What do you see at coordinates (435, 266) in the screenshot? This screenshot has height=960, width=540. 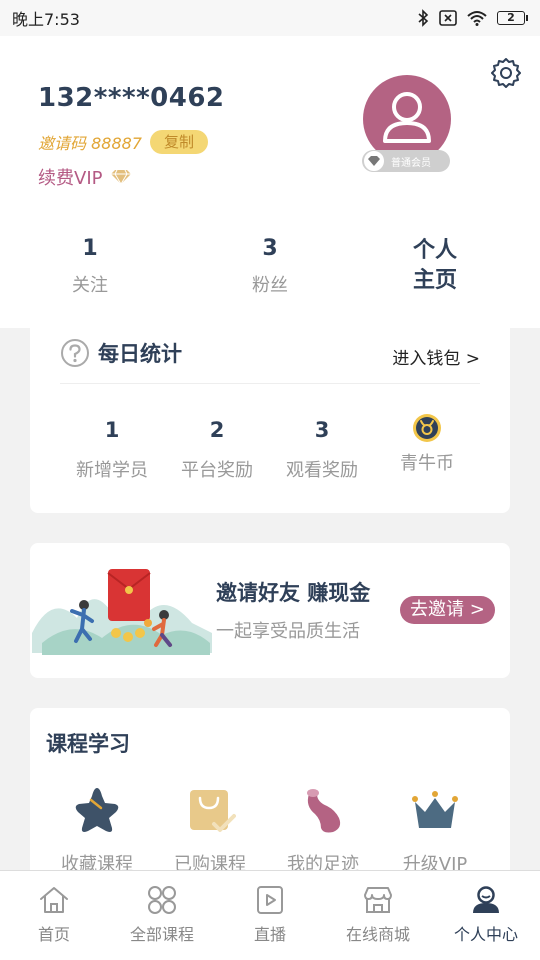 I see `personal-homepage-link: 个人 主页` at bounding box center [435, 266].